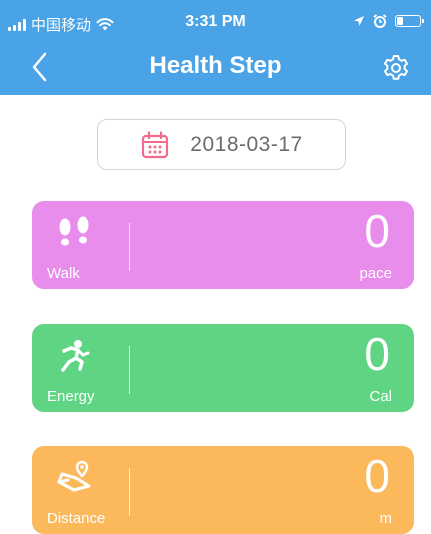 This screenshot has height=534, width=431. What do you see at coordinates (63, 273) in the screenshot?
I see `walk-label: Walk` at bounding box center [63, 273].